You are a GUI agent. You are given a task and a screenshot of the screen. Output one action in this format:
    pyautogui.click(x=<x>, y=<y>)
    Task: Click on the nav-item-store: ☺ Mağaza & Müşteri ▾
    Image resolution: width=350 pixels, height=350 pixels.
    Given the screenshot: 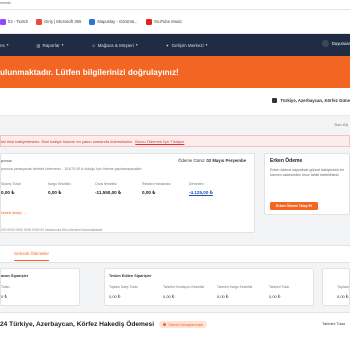 What is the action you would take?
    pyautogui.click(x=114, y=45)
    